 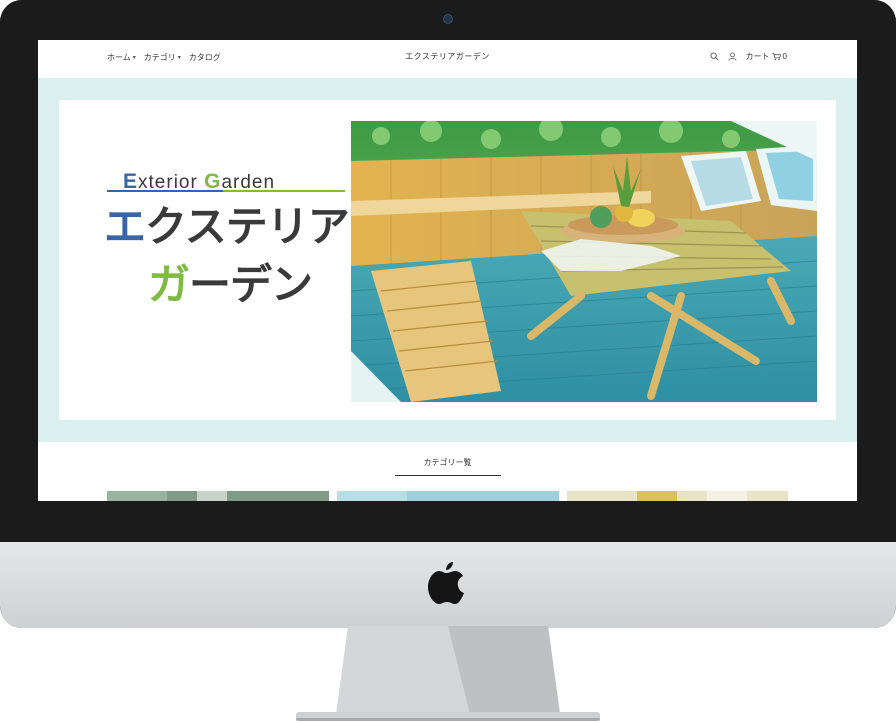 I want to click on logo-japanese-line2: ガーデン, so click(x=230, y=281).